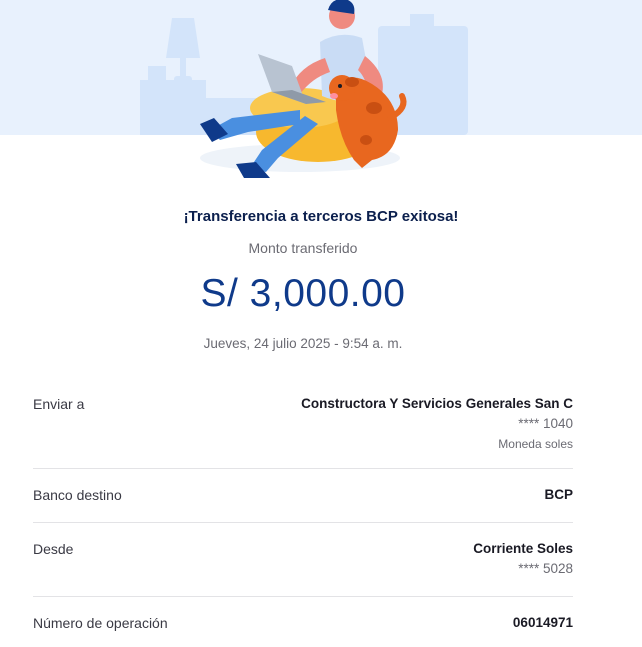 Image resolution: width=642 pixels, height=647 pixels. I want to click on recipient-currency: Moneda soles, so click(535, 444).